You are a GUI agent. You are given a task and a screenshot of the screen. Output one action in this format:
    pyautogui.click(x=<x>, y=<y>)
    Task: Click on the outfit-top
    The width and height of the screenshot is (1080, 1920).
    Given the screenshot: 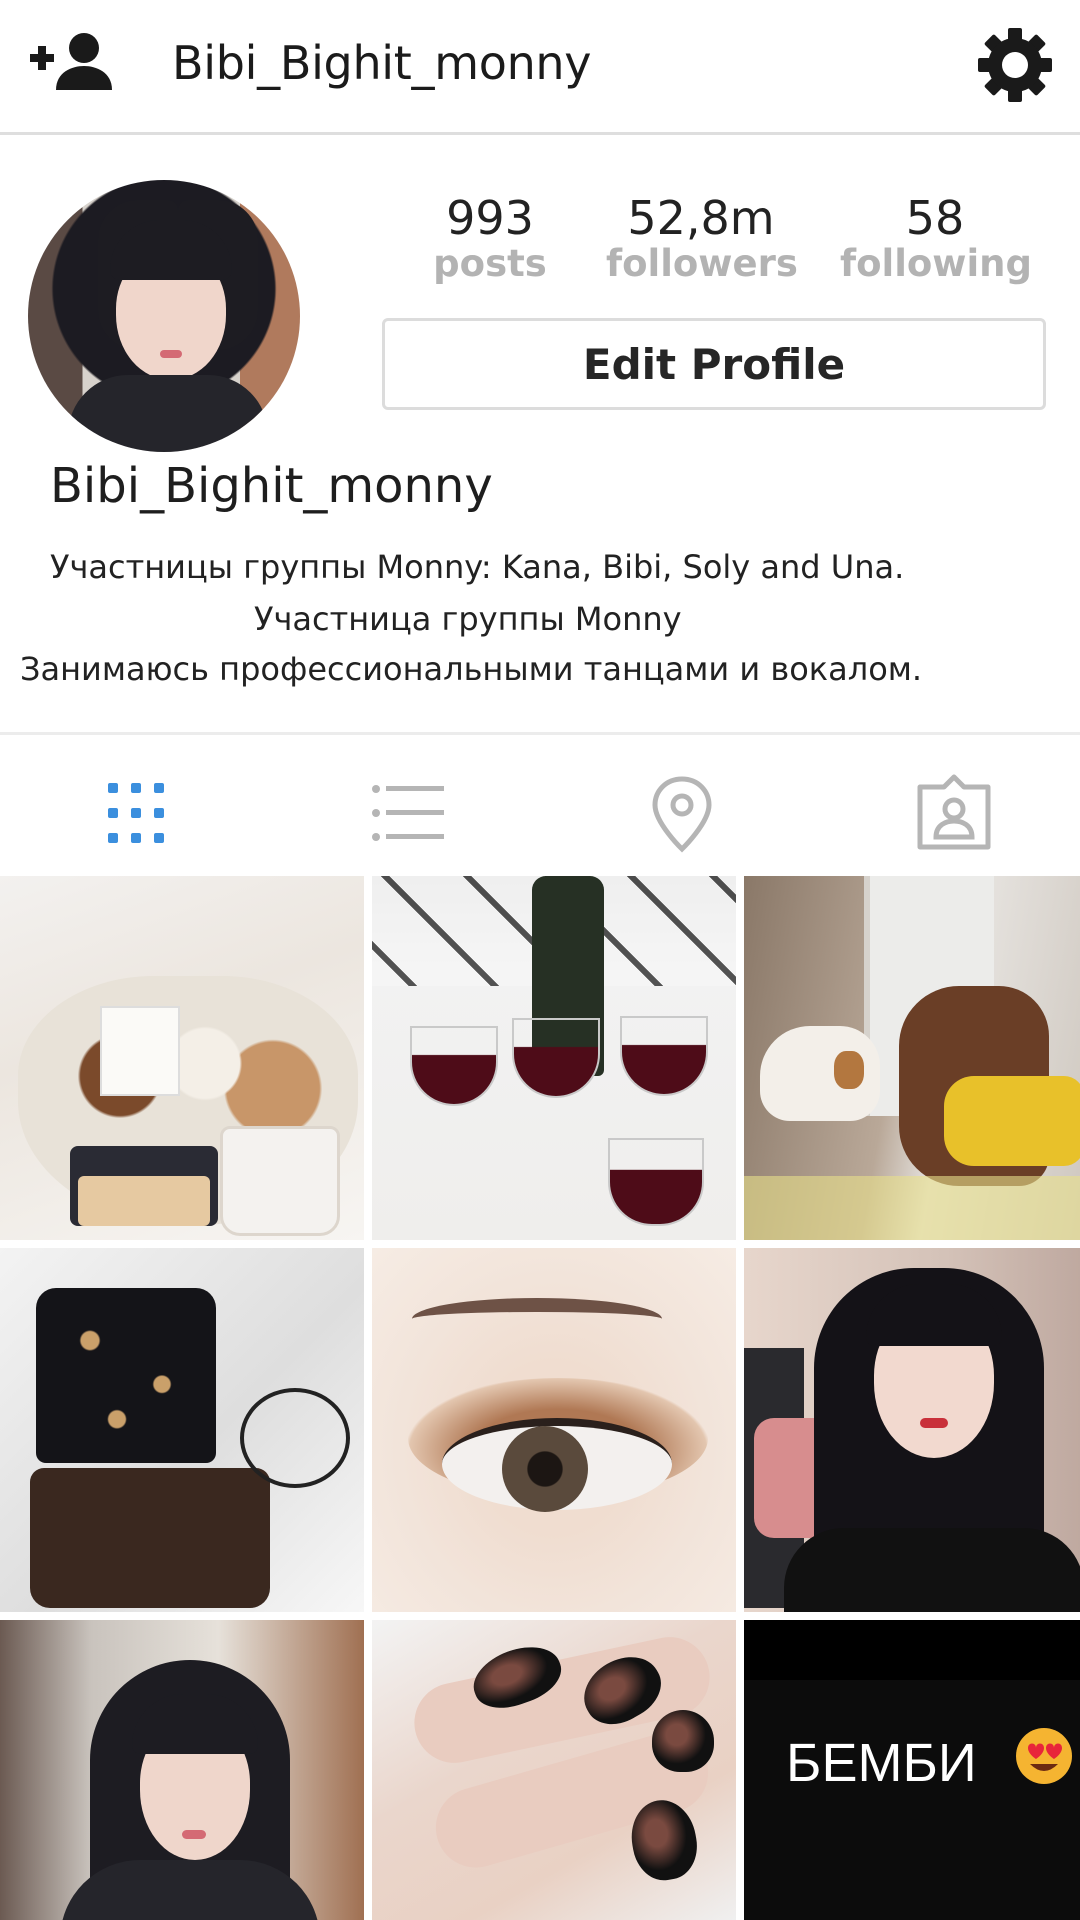 What is the action you would take?
    pyautogui.click(x=126, y=1375)
    